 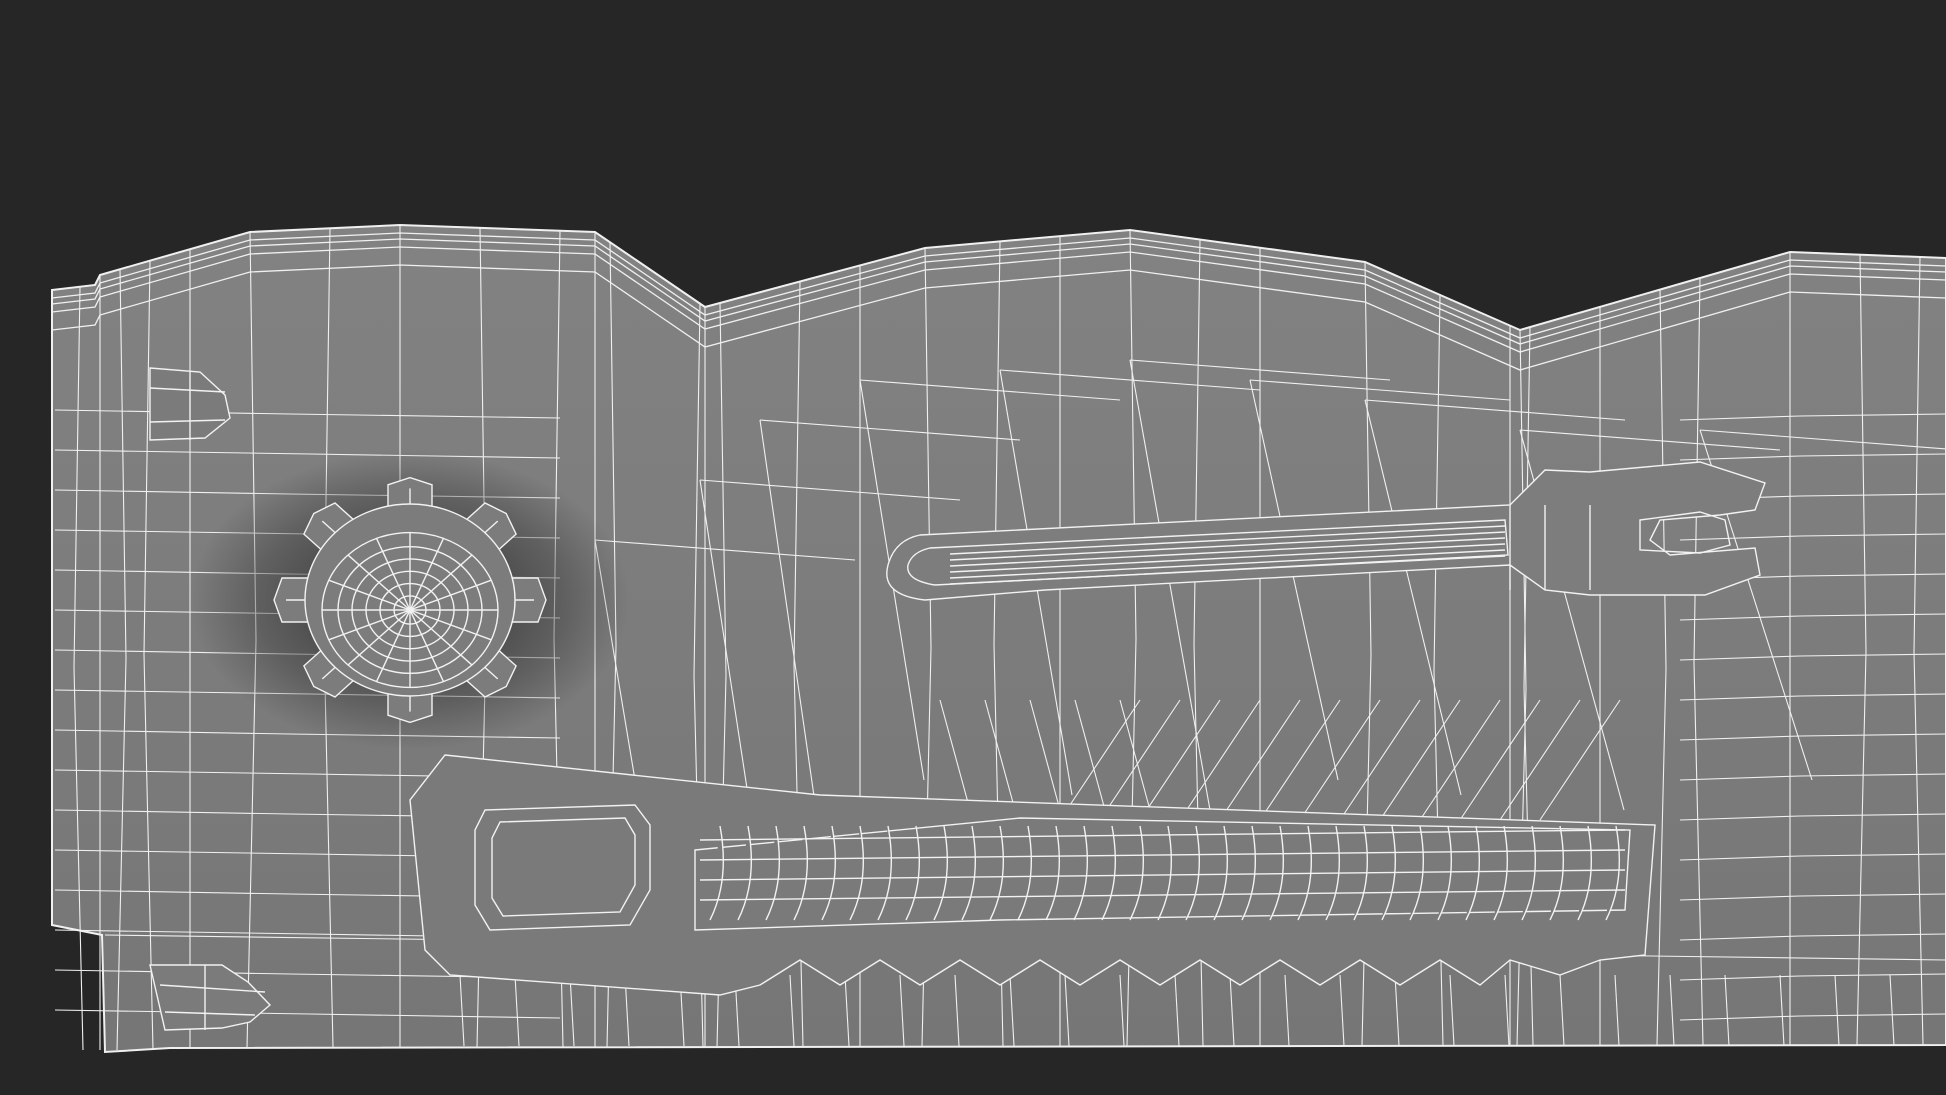 What do you see at coordinates (410, 600) in the screenshot?
I see `gear-relief` at bounding box center [410, 600].